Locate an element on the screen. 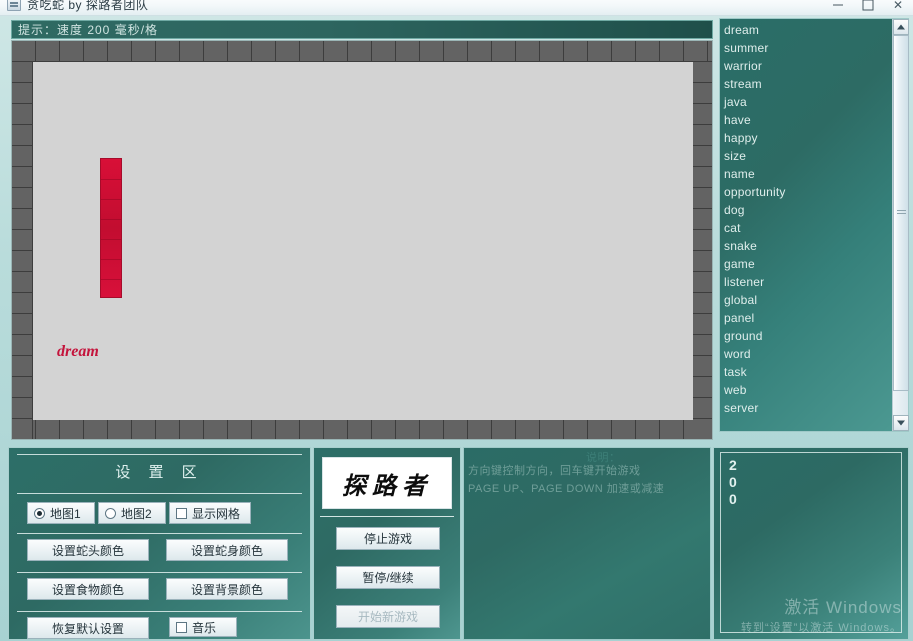  show-grid-checkbox: 显示网格 is located at coordinates (210, 513).